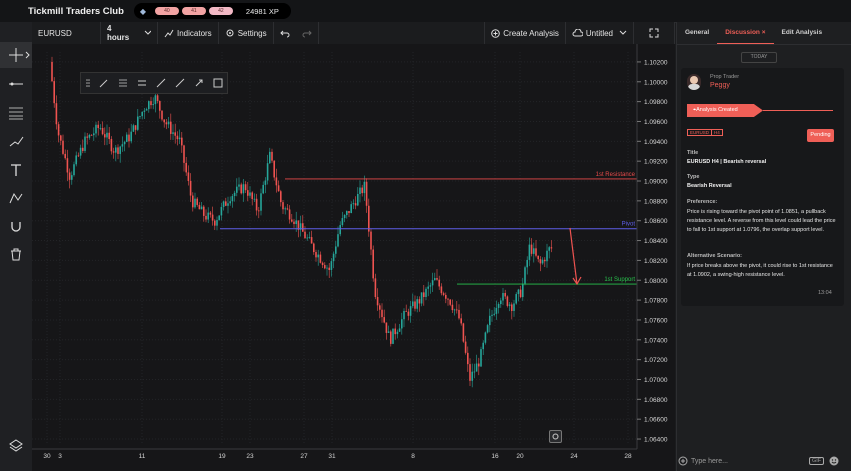  I want to click on type-label: Type, so click(693, 177).